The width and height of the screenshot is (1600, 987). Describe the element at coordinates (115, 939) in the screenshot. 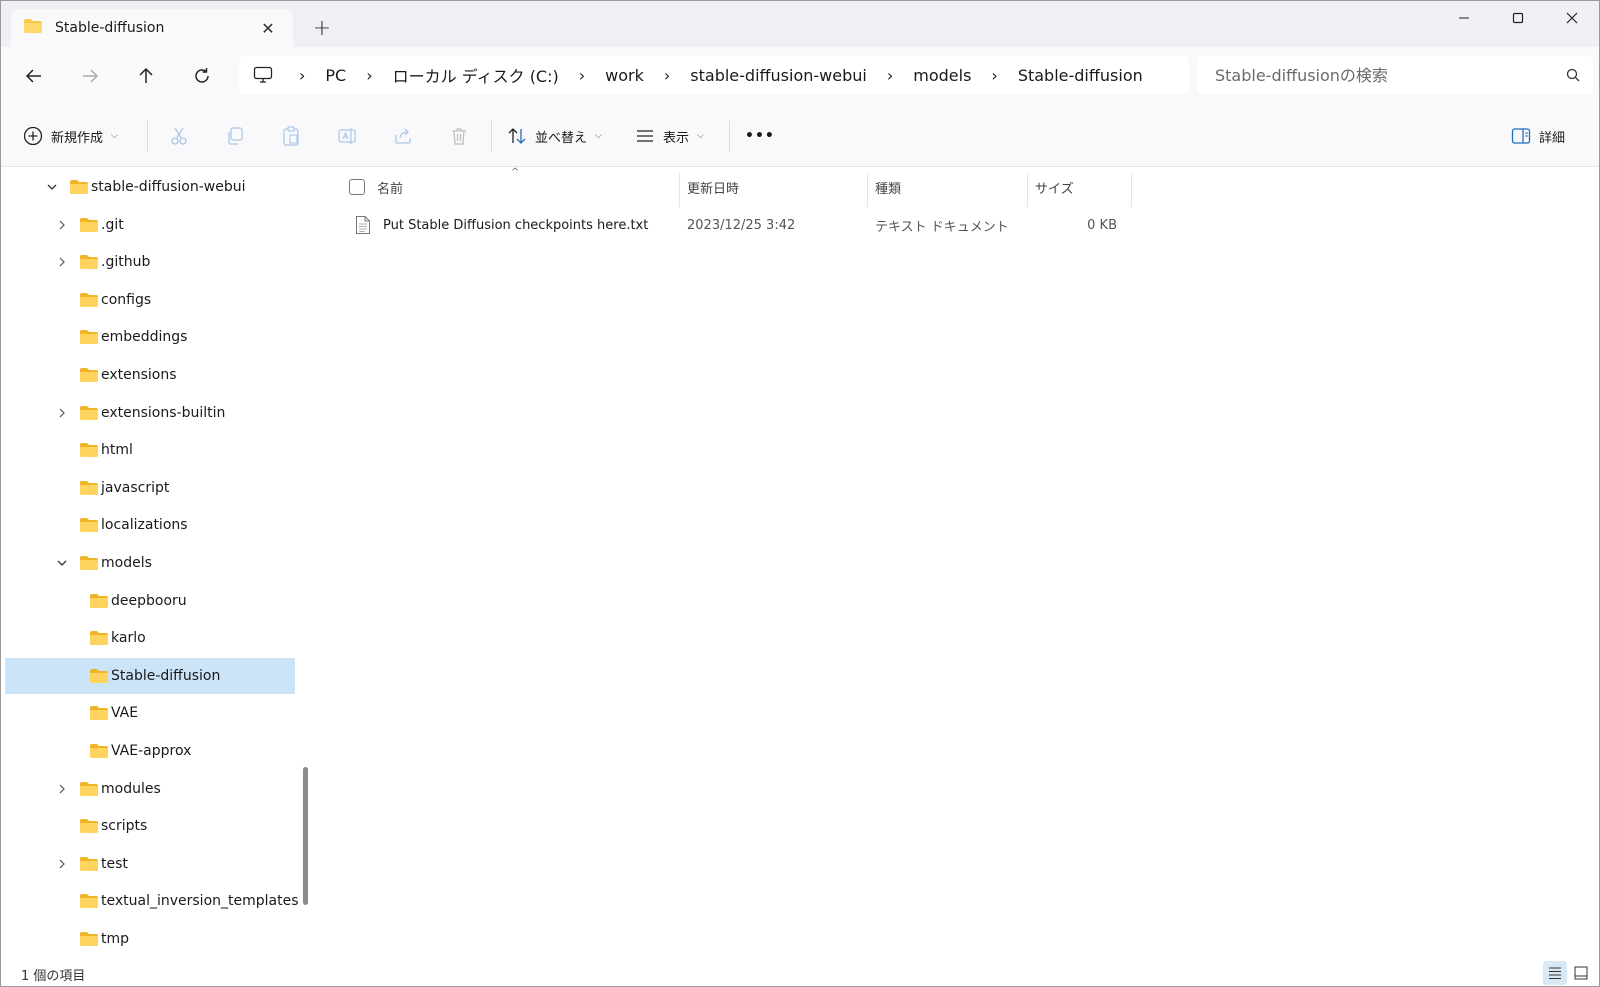

I see `tree-item-label: tmp` at that location.